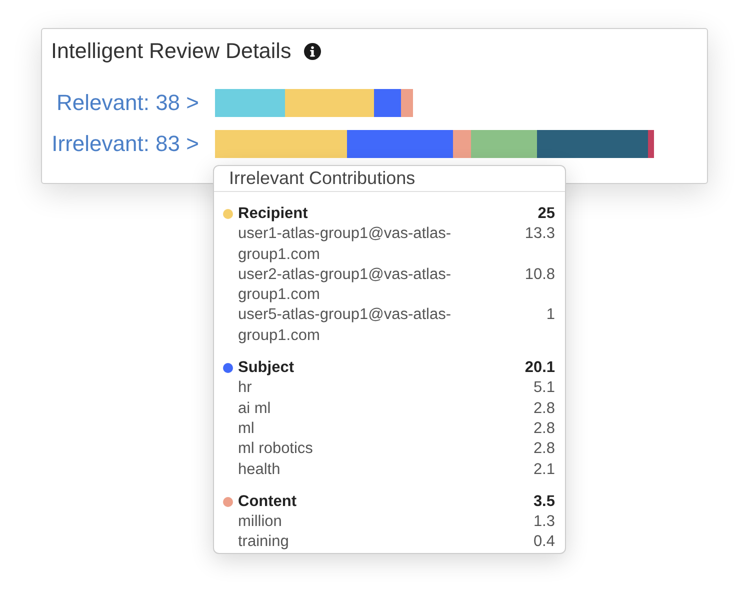 This screenshot has height=609, width=750. Describe the element at coordinates (322, 178) in the screenshot. I see `tooltip-title: Irrelevant Contributions` at that location.